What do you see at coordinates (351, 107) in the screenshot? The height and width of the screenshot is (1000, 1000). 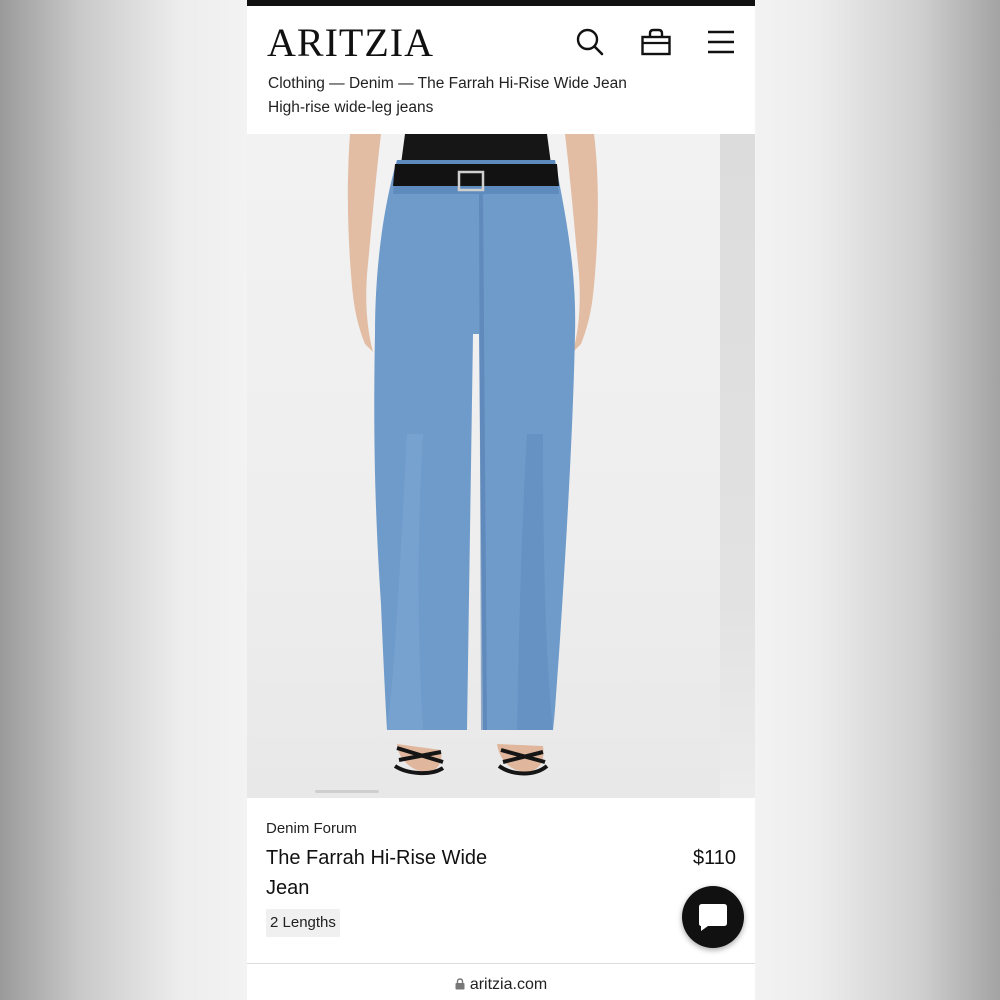 I see `product-subtitle: High-rise wide-leg jeans` at bounding box center [351, 107].